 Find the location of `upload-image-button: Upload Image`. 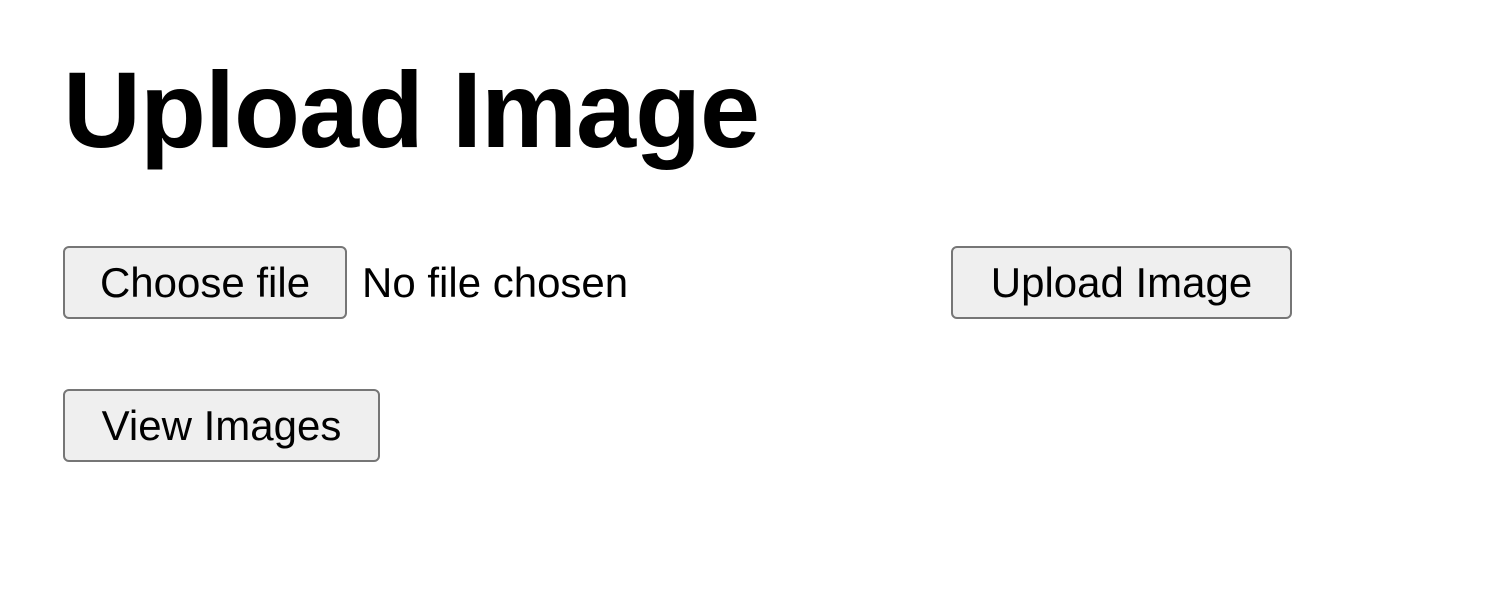

upload-image-button: Upload Image is located at coordinates (1121, 282).